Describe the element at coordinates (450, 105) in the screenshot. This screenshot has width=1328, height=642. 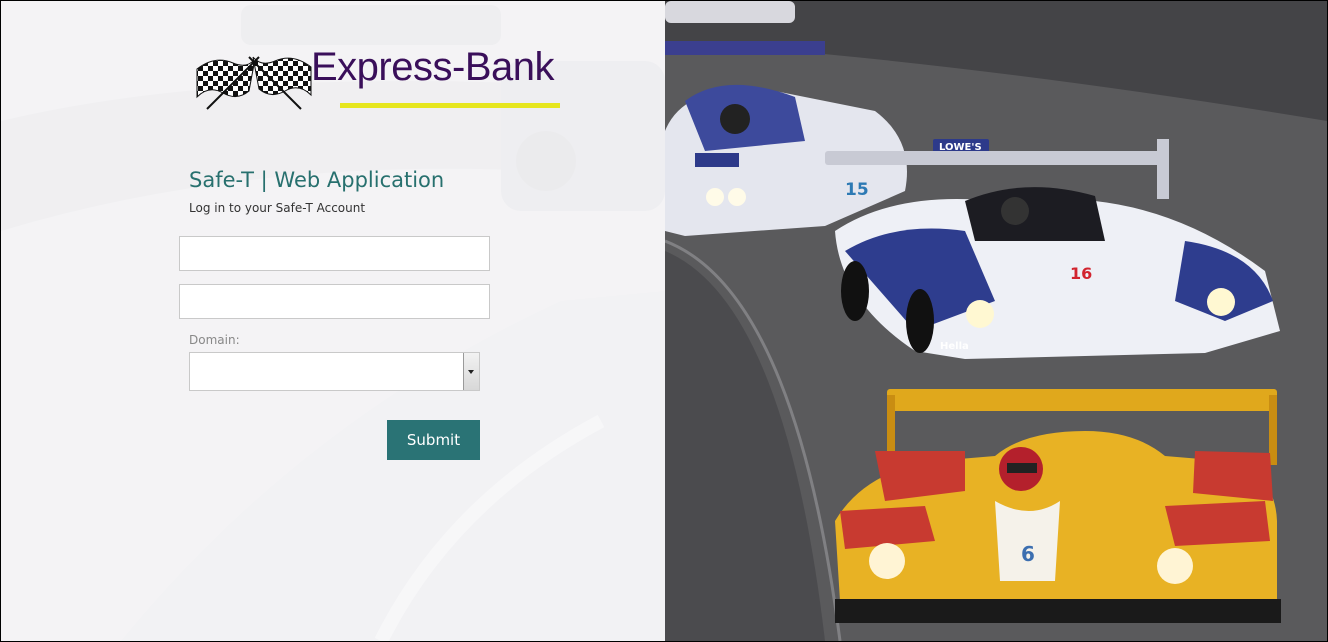
I see `brand-underline` at that location.